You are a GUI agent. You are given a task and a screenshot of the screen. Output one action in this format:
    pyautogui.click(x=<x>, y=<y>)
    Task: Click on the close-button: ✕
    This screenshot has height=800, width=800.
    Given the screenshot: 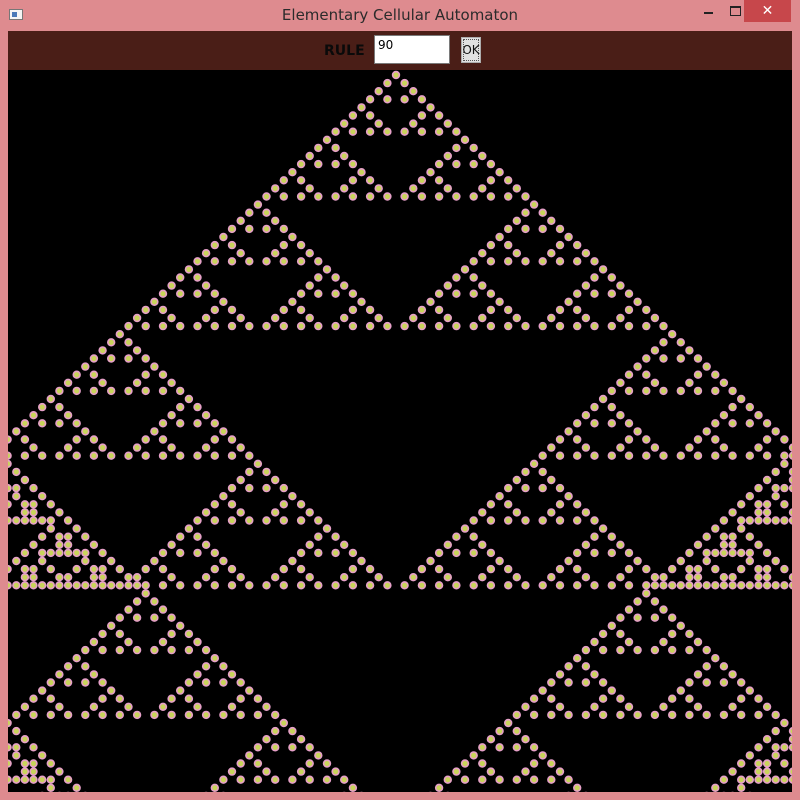 What is the action you would take?
    pyautogui.click(x=767, y=11)
    